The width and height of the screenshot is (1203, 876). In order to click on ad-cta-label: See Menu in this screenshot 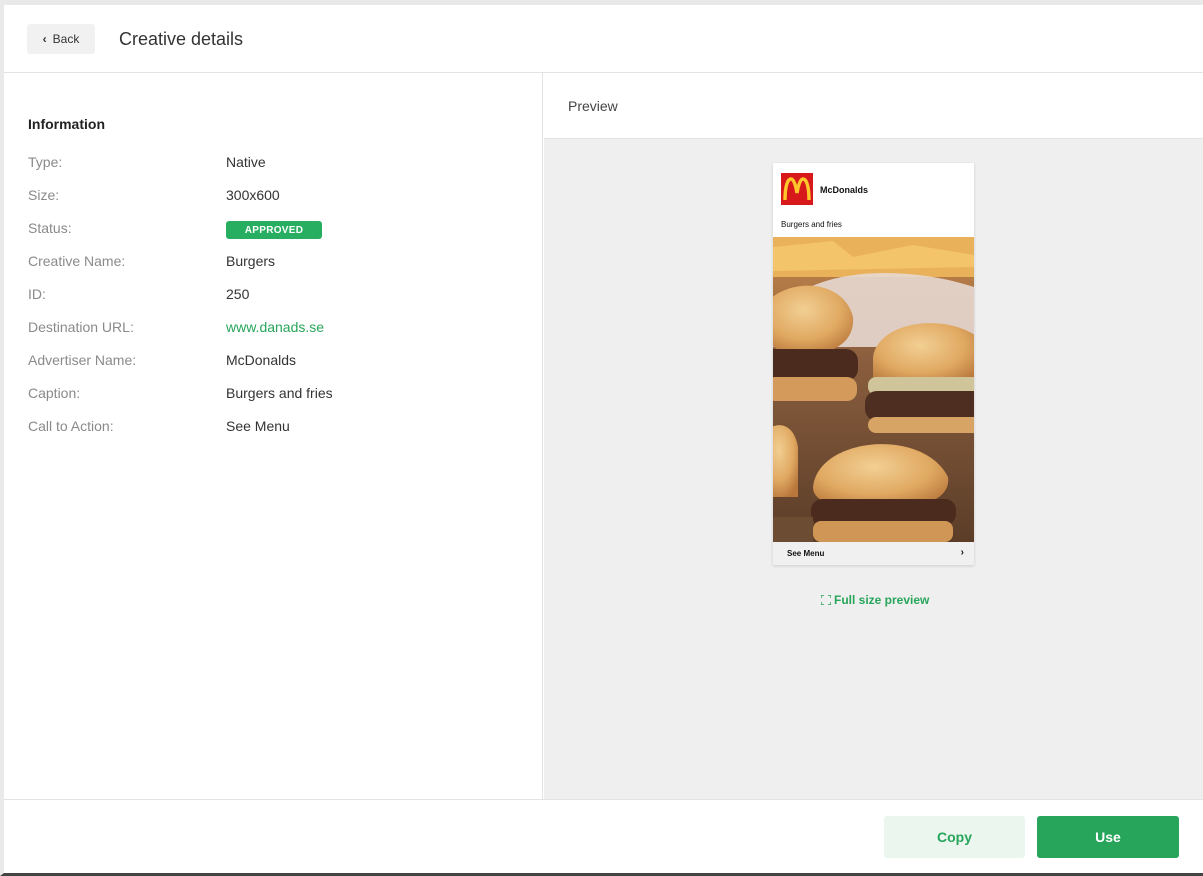, I will do `click(806, 553)`.